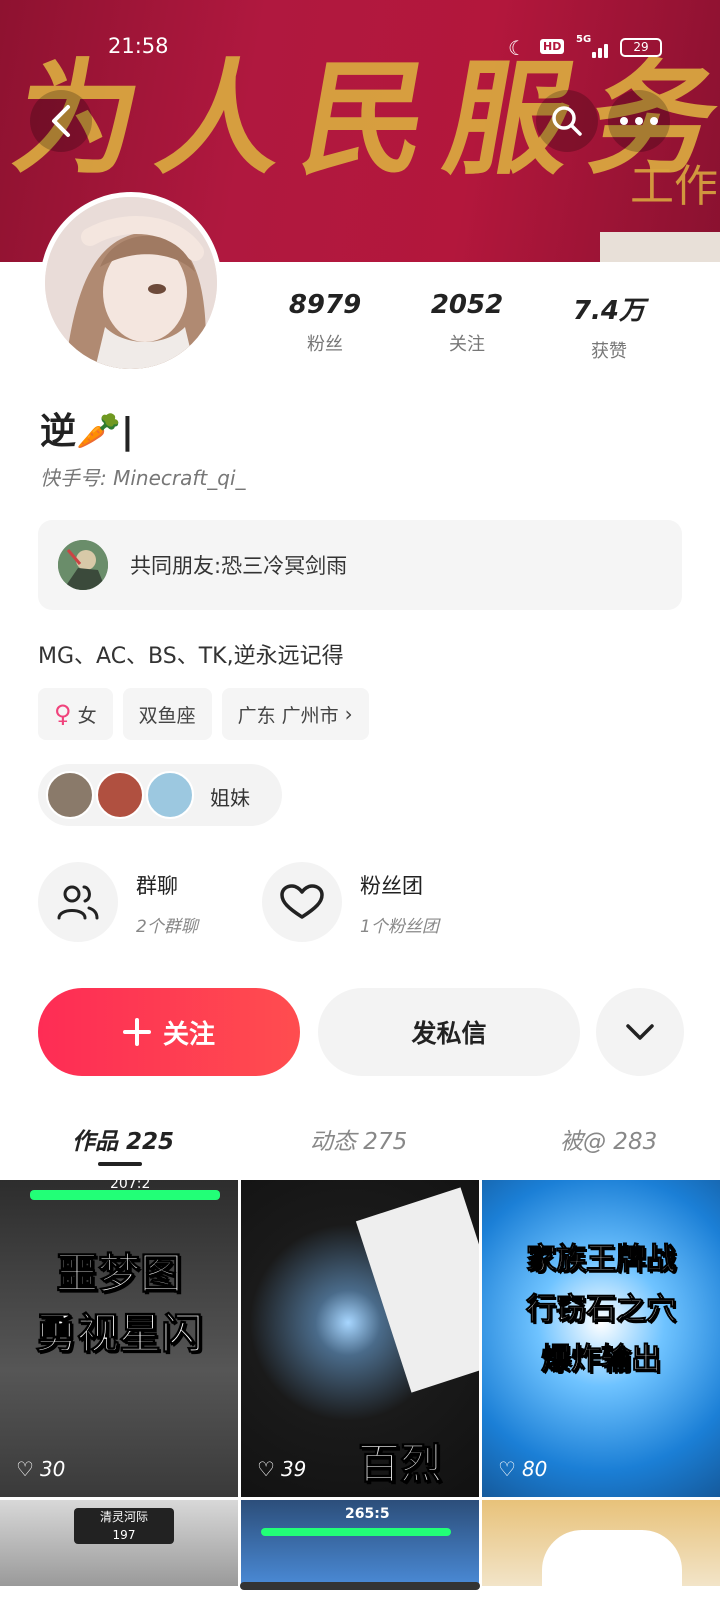  Describe the element at coordinates (356, 1532) in the screenshot. I see `hp-bar` at that location.